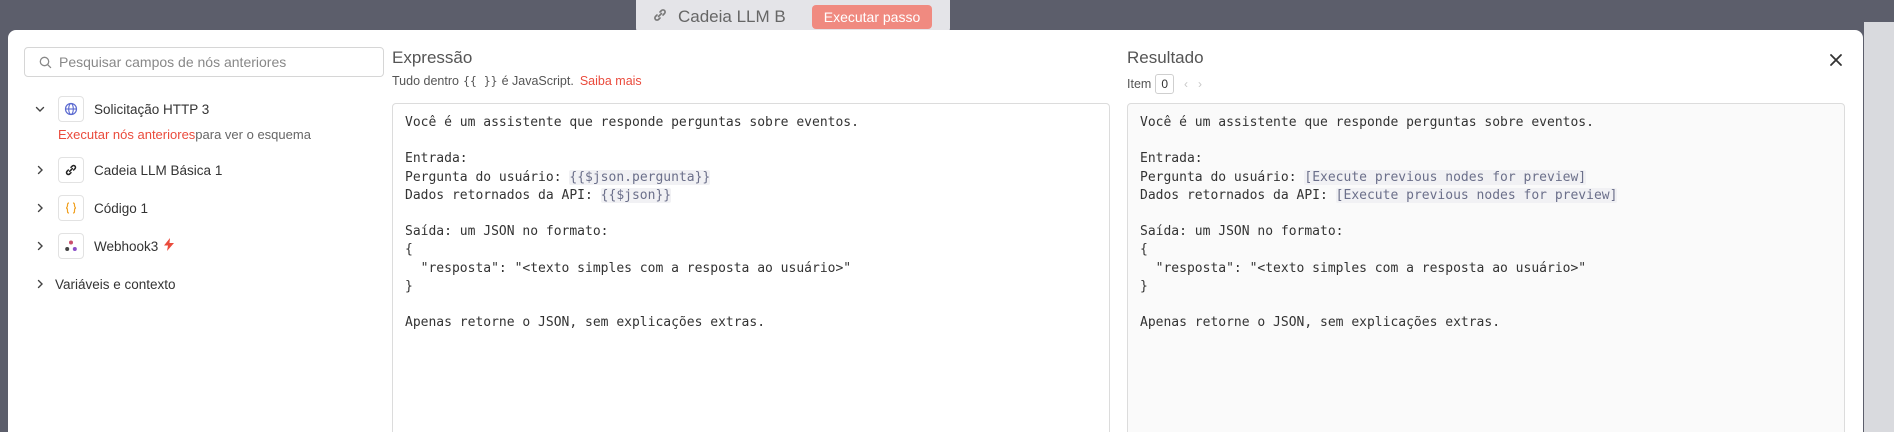  I want to click on chevron-down-icon, so click(40, 109).